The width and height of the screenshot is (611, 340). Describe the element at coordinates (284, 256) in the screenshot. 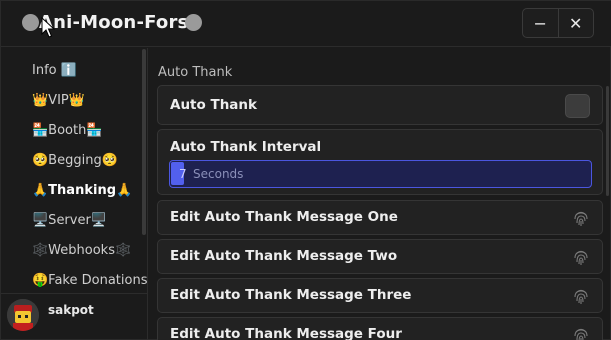

I see `message-two-label: Edit Auto Thank Message Two` at that location.